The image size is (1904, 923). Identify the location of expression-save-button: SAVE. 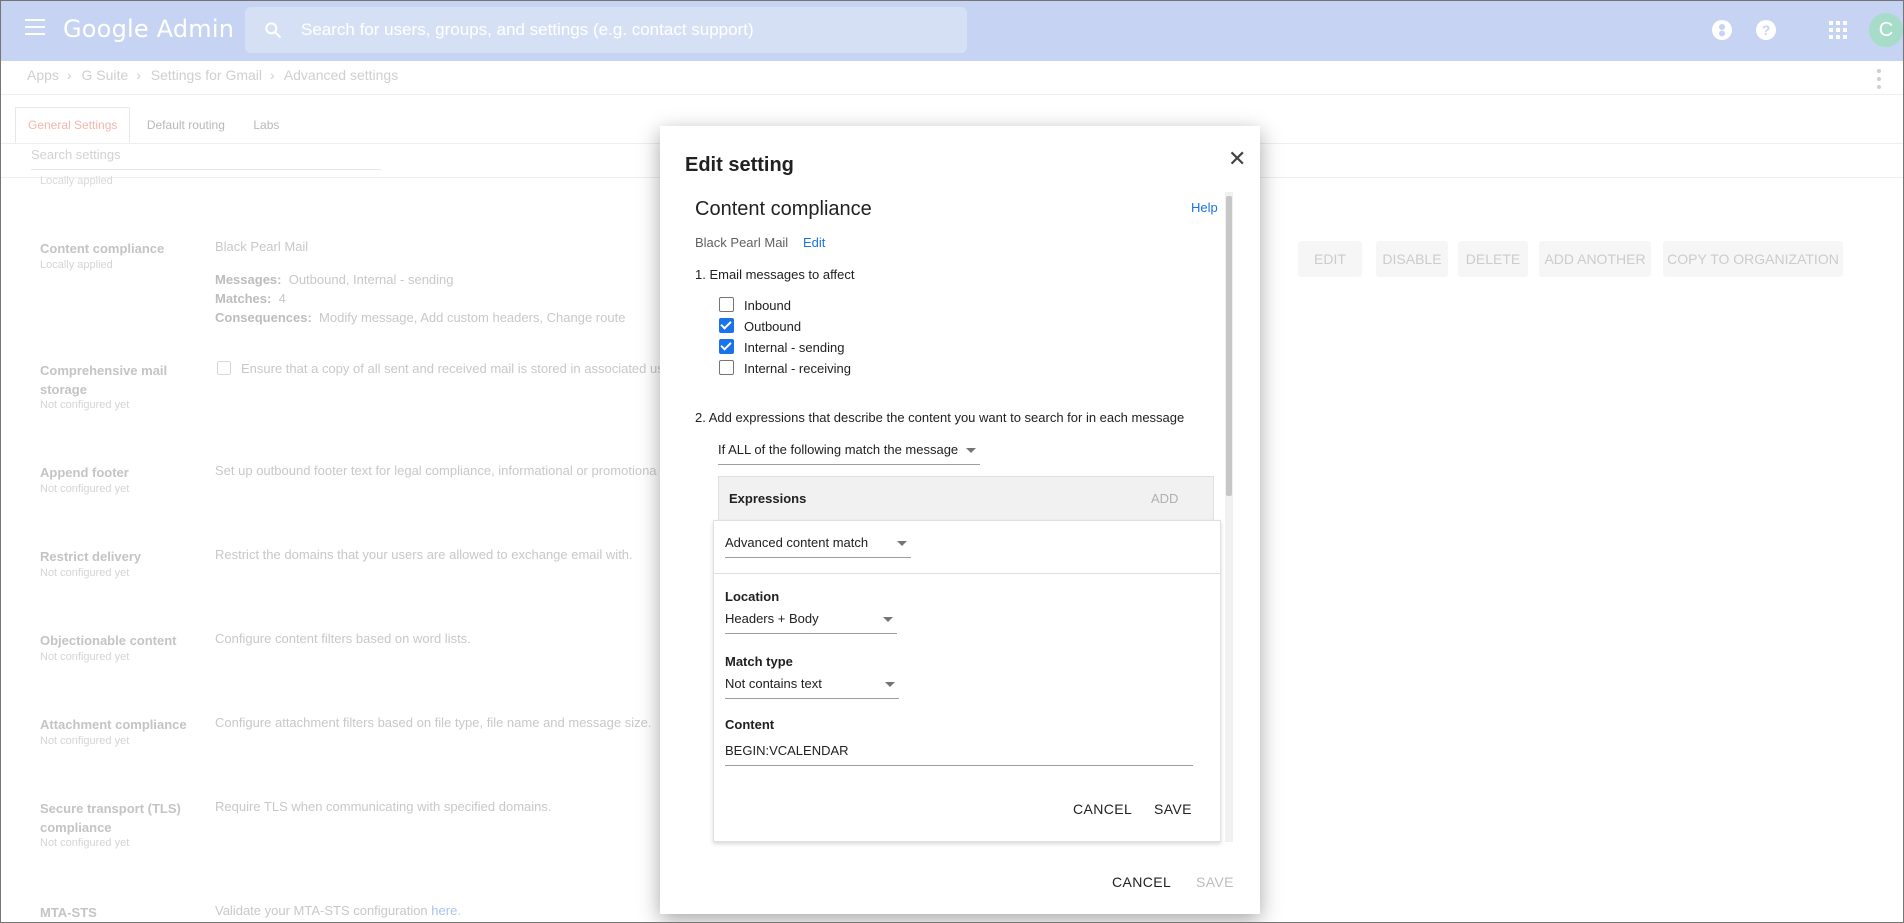
(1173, 809).